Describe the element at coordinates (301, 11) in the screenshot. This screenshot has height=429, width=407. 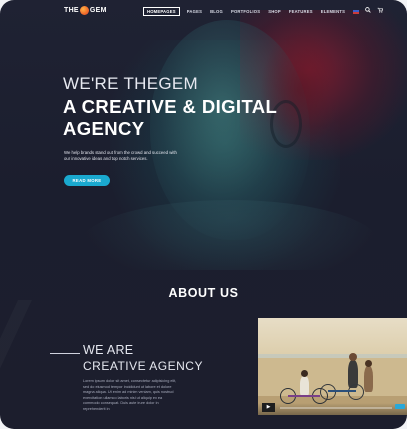
I see `nav-item-features: FEATURES` at that location.